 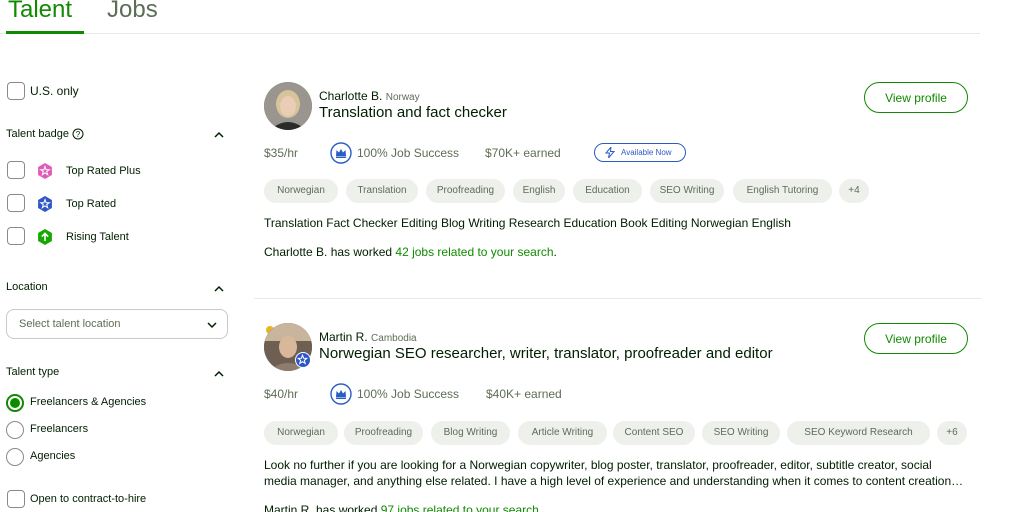 I want to click on skill-chip: English, so click(x=539, y=191).